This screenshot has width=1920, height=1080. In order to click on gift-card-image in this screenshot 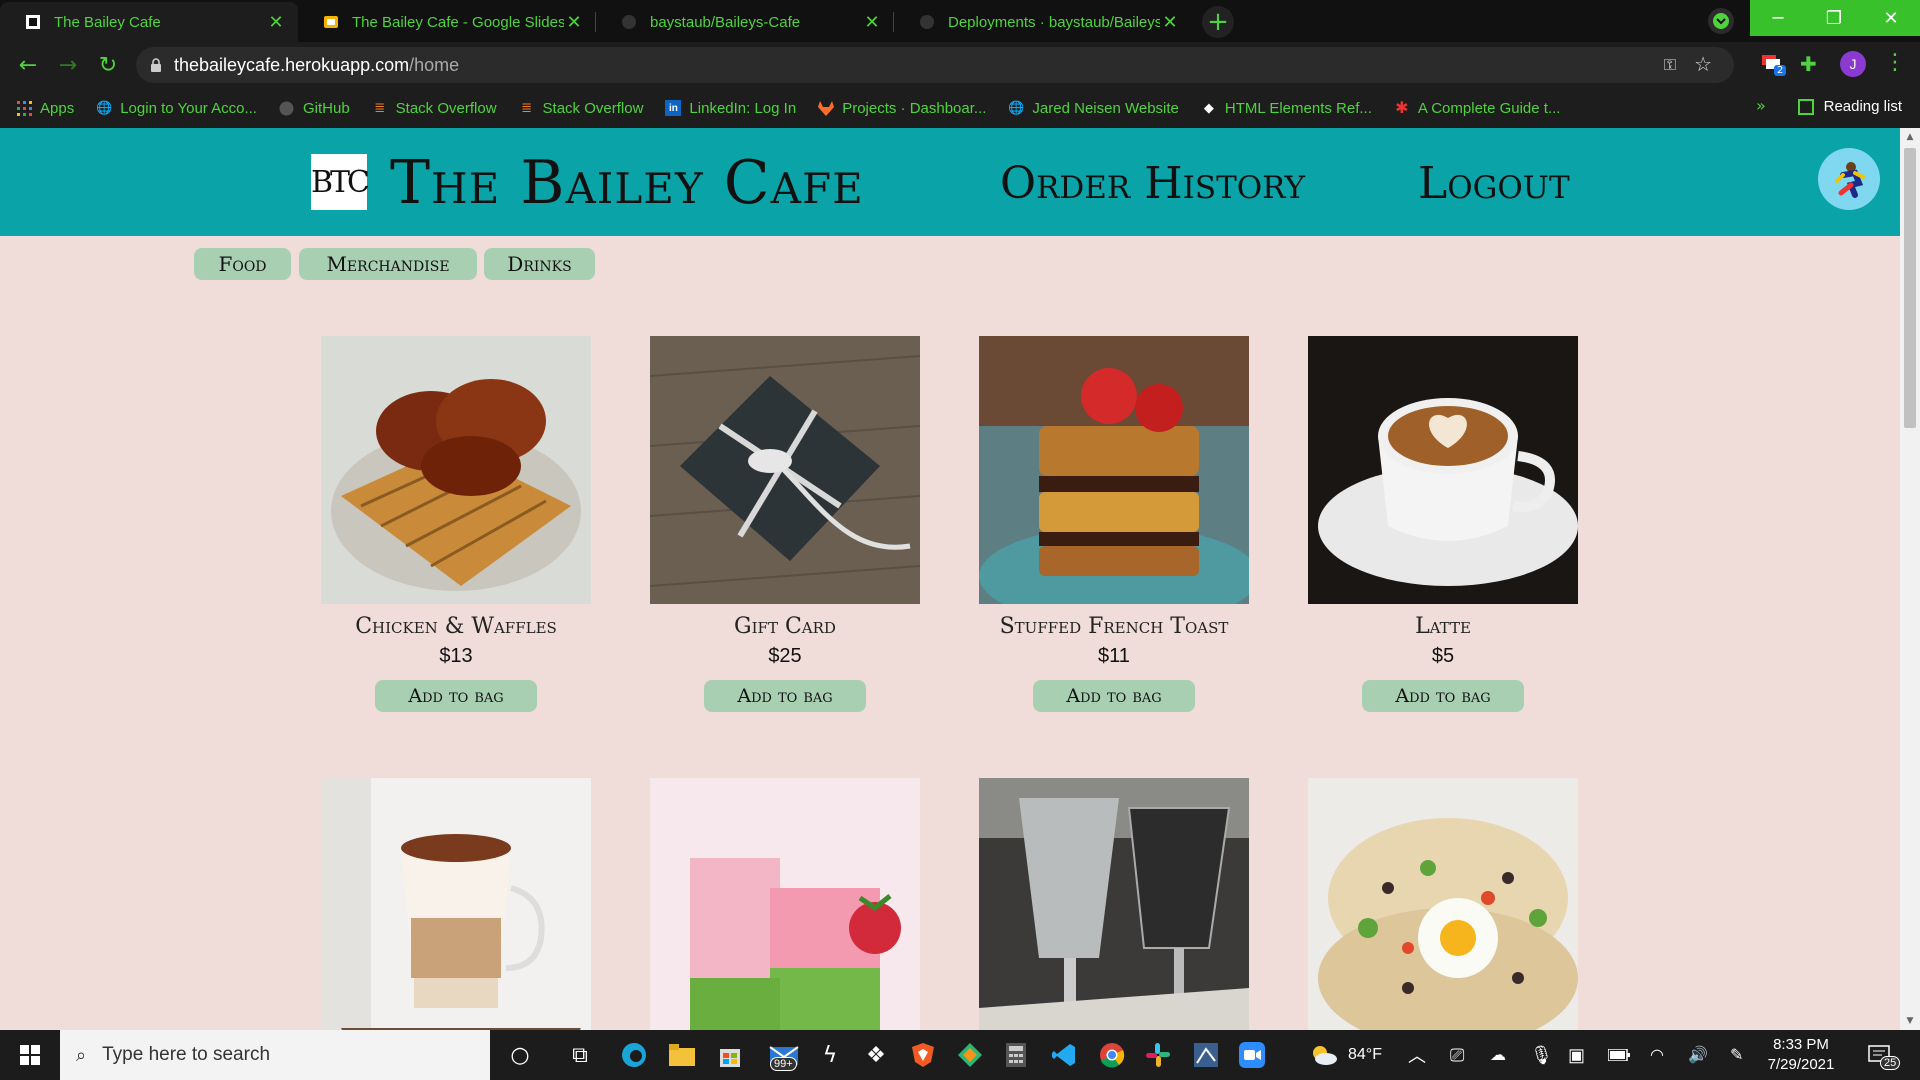, I will do `click(785, 470)`.